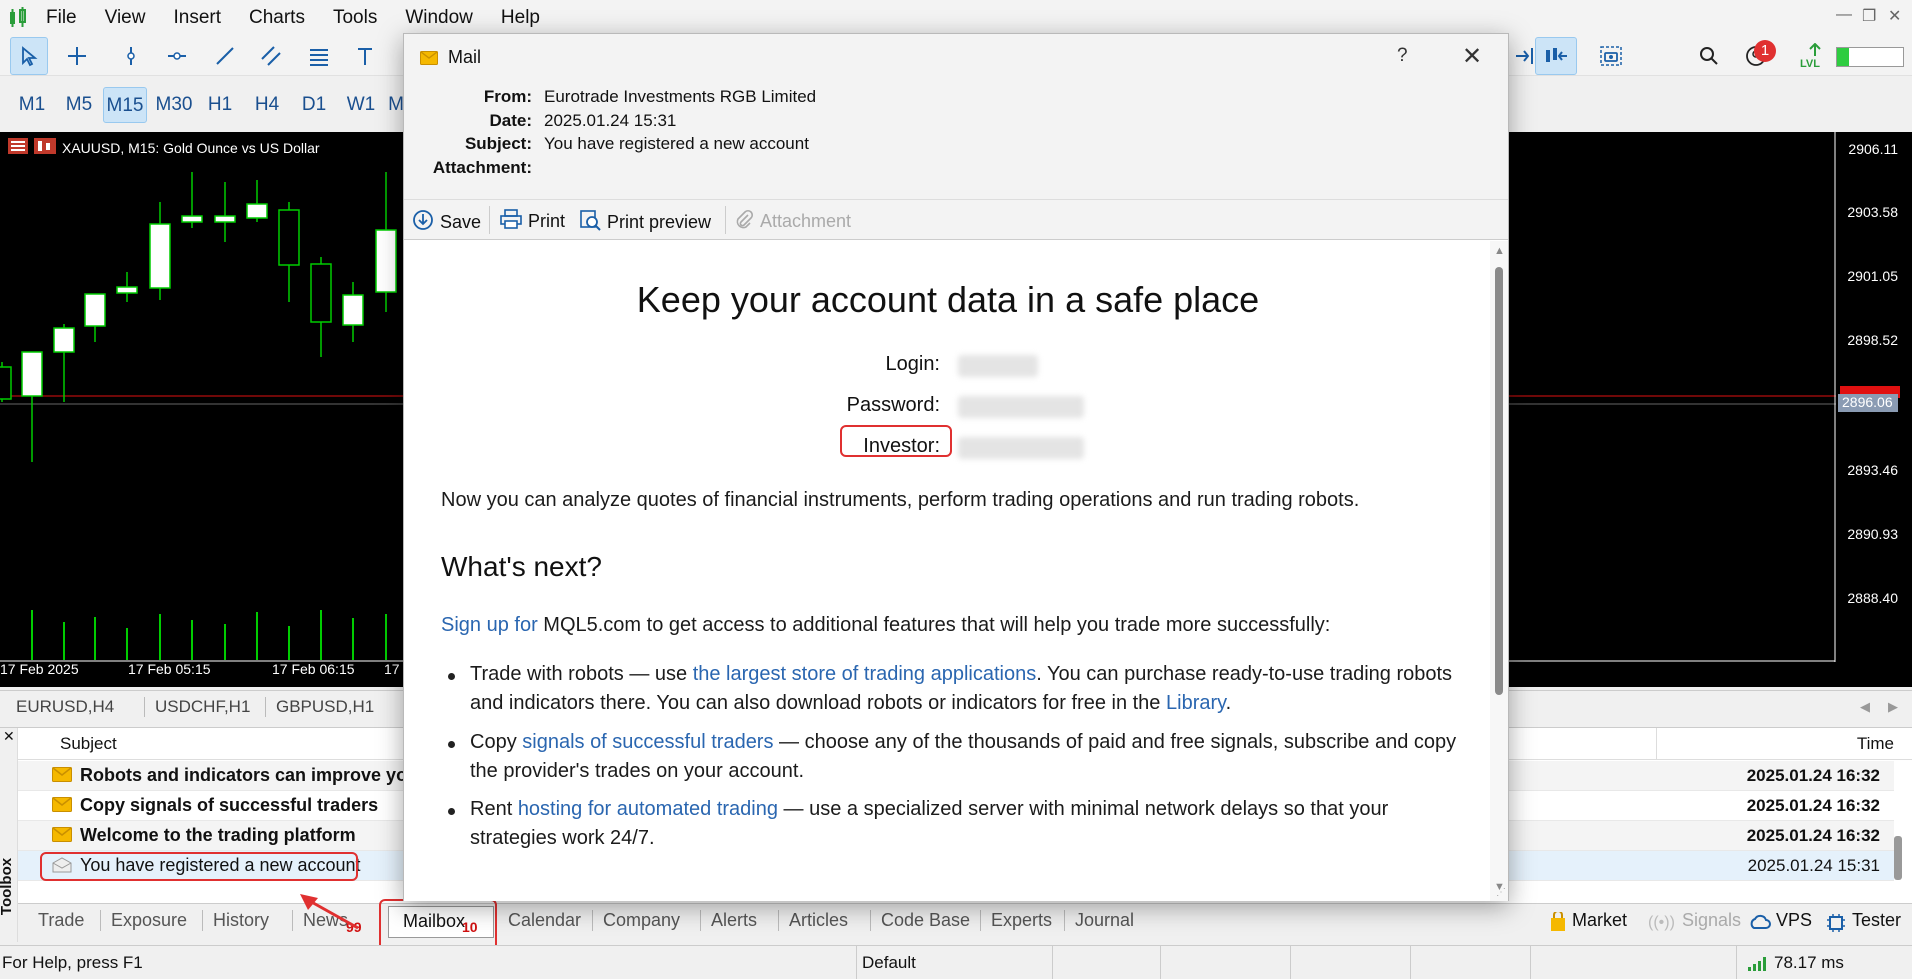  What do you see at coordinates (88, 744) in the screenshot?
I see `subject-column-header: Subject` at bounding box center [88, 744].